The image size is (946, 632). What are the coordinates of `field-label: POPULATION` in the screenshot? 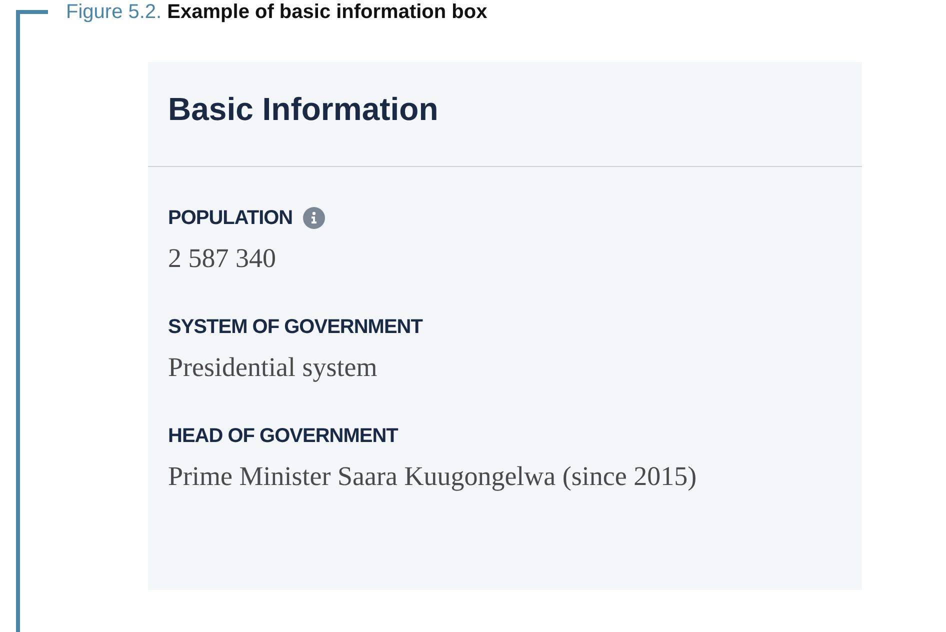 It's located at (230, 218).